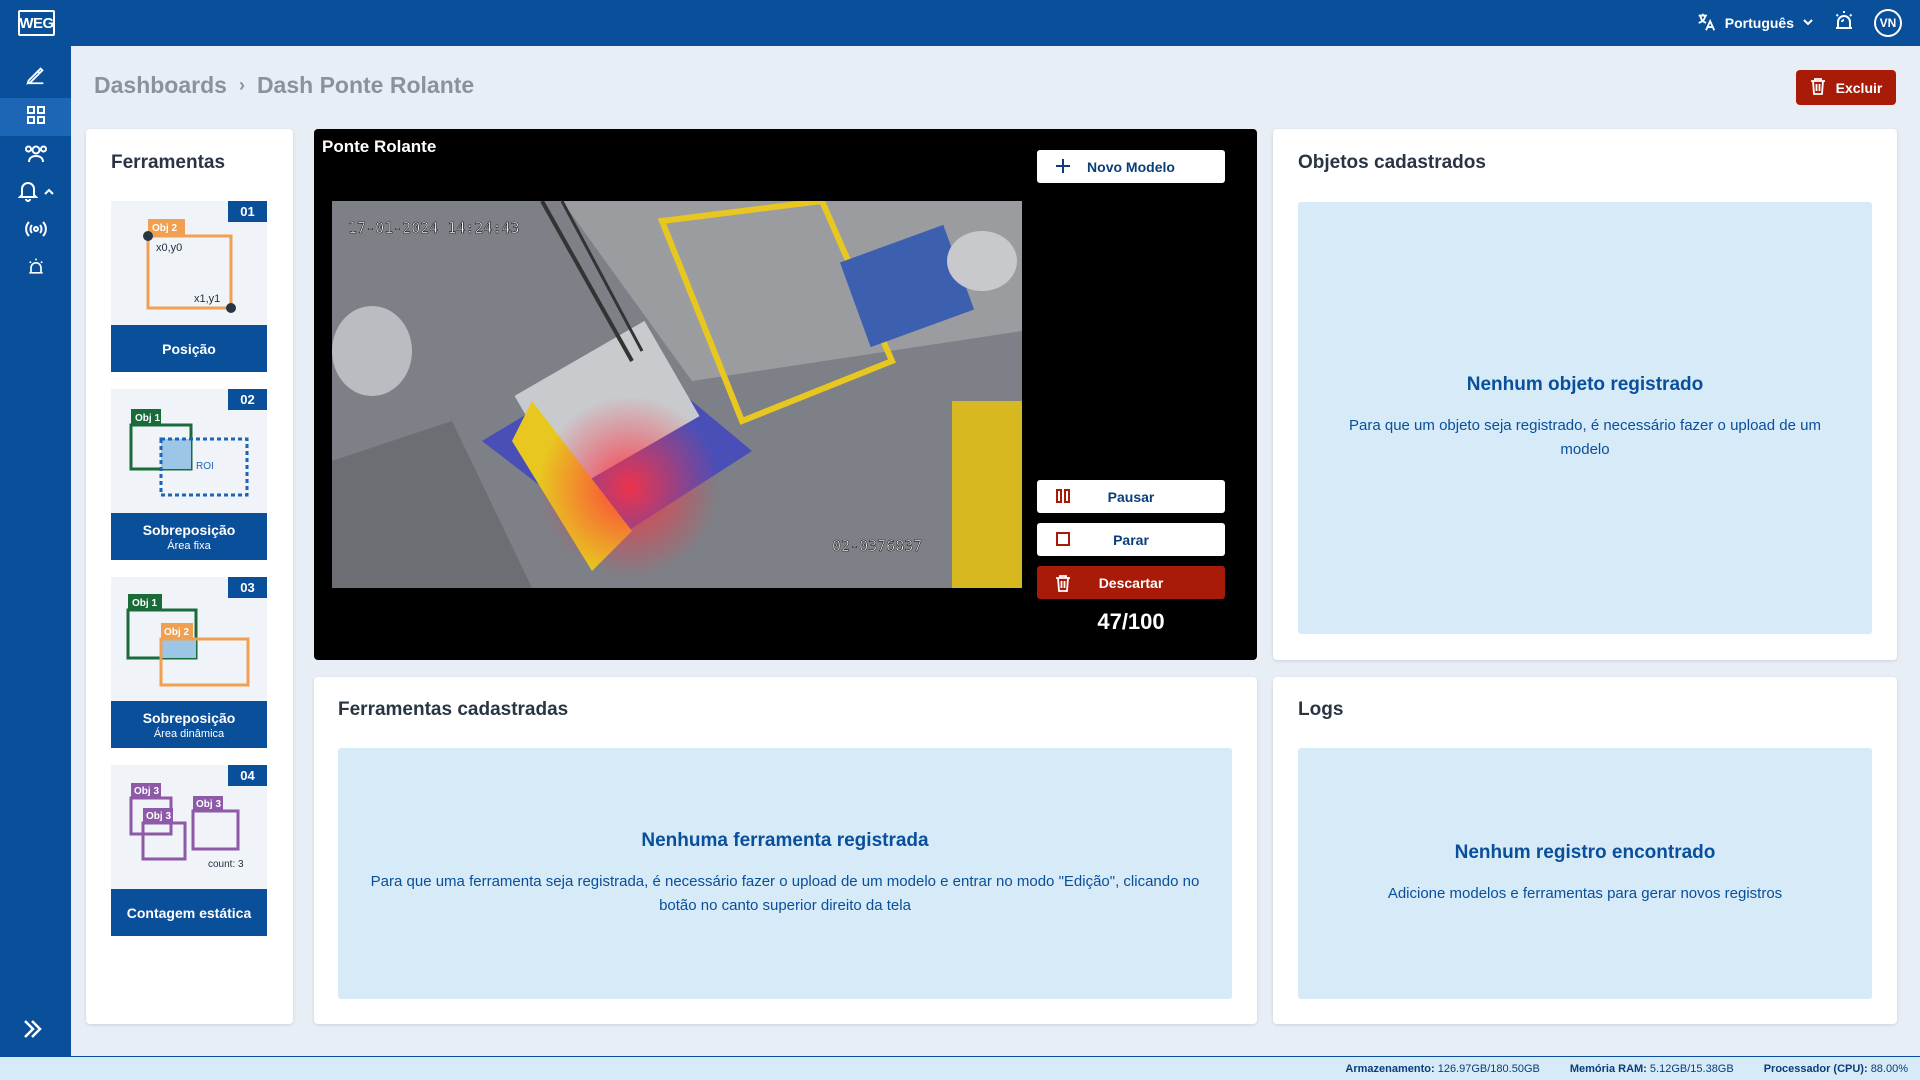 This screenshot has height=1080, width=1920. Describe the element at coordinates (1131, 496) in the screenshot. I see `pause-button: Pausar` at that location.